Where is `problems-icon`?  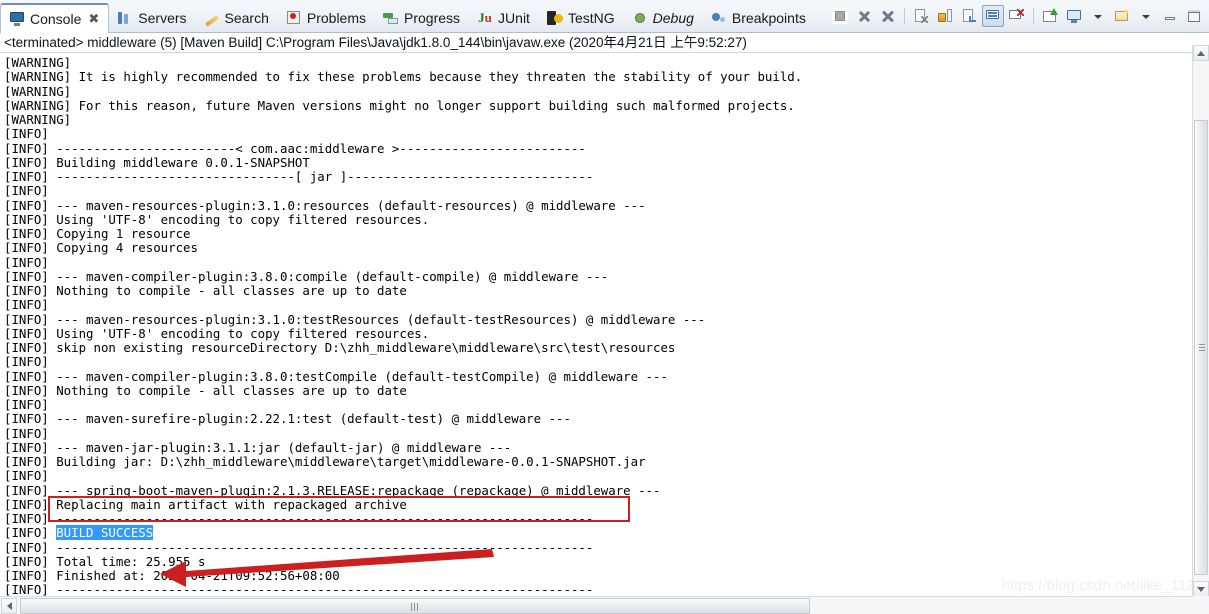
problems-icon is located at coordinates (294, 18).